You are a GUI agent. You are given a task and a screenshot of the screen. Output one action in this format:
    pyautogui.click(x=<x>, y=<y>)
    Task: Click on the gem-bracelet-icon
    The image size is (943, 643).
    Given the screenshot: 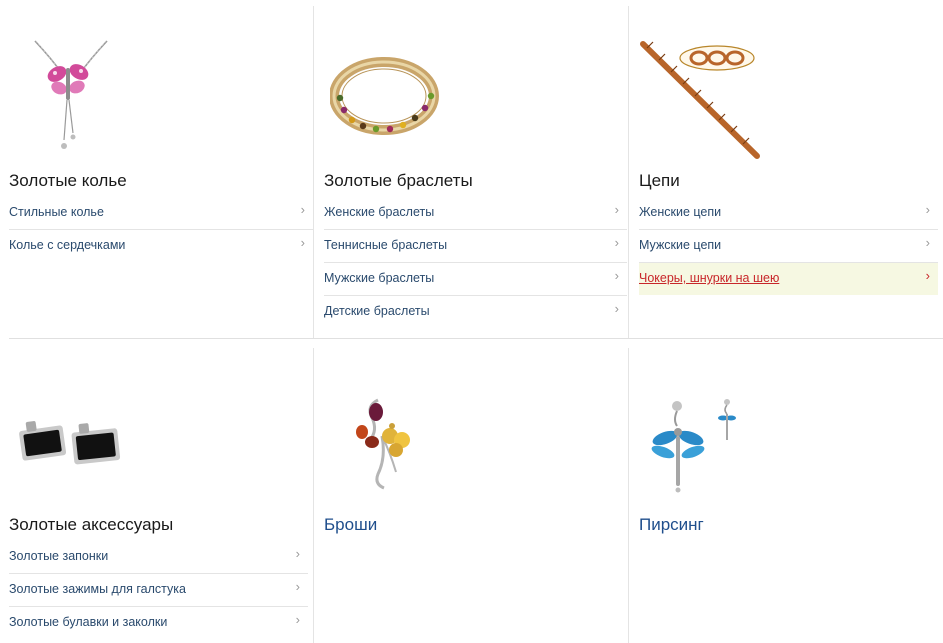 What is the action you would take?
    pyautogui.click(x=384, y=98)
    